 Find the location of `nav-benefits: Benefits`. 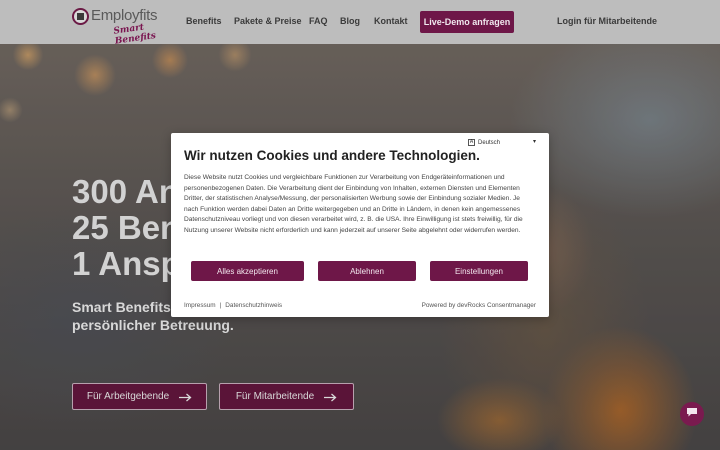

nav-benefits: Benefits is located at coordinates (204, 21).